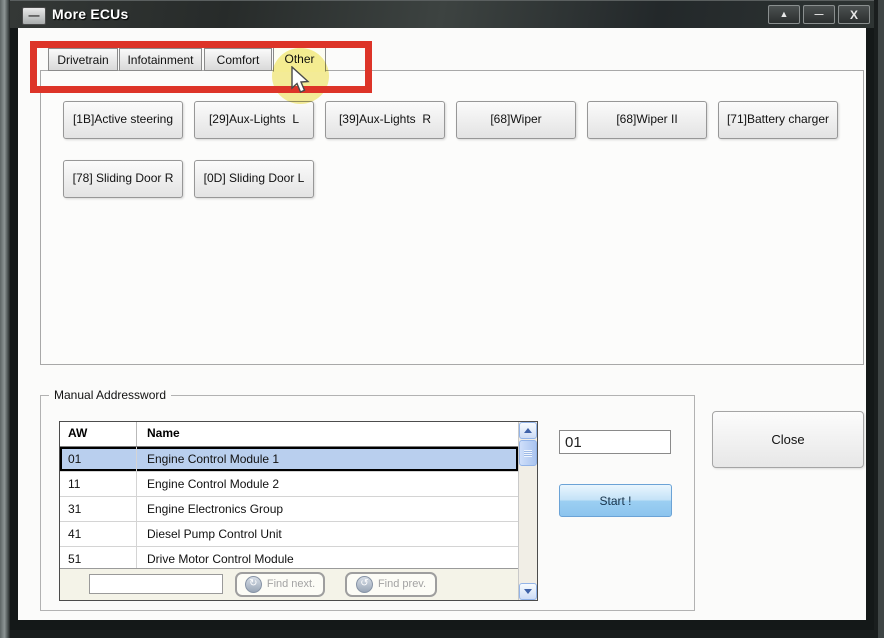 Image resolution: width=884 pixels, height=638 pixels. I want to click on window-title: More ECUs, so click(90, 14).